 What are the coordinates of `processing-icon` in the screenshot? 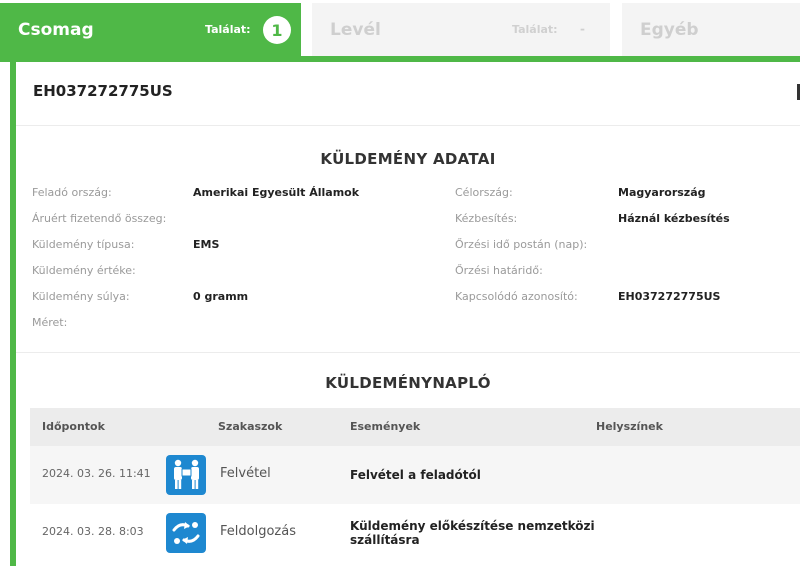 It's located at (186, 533).